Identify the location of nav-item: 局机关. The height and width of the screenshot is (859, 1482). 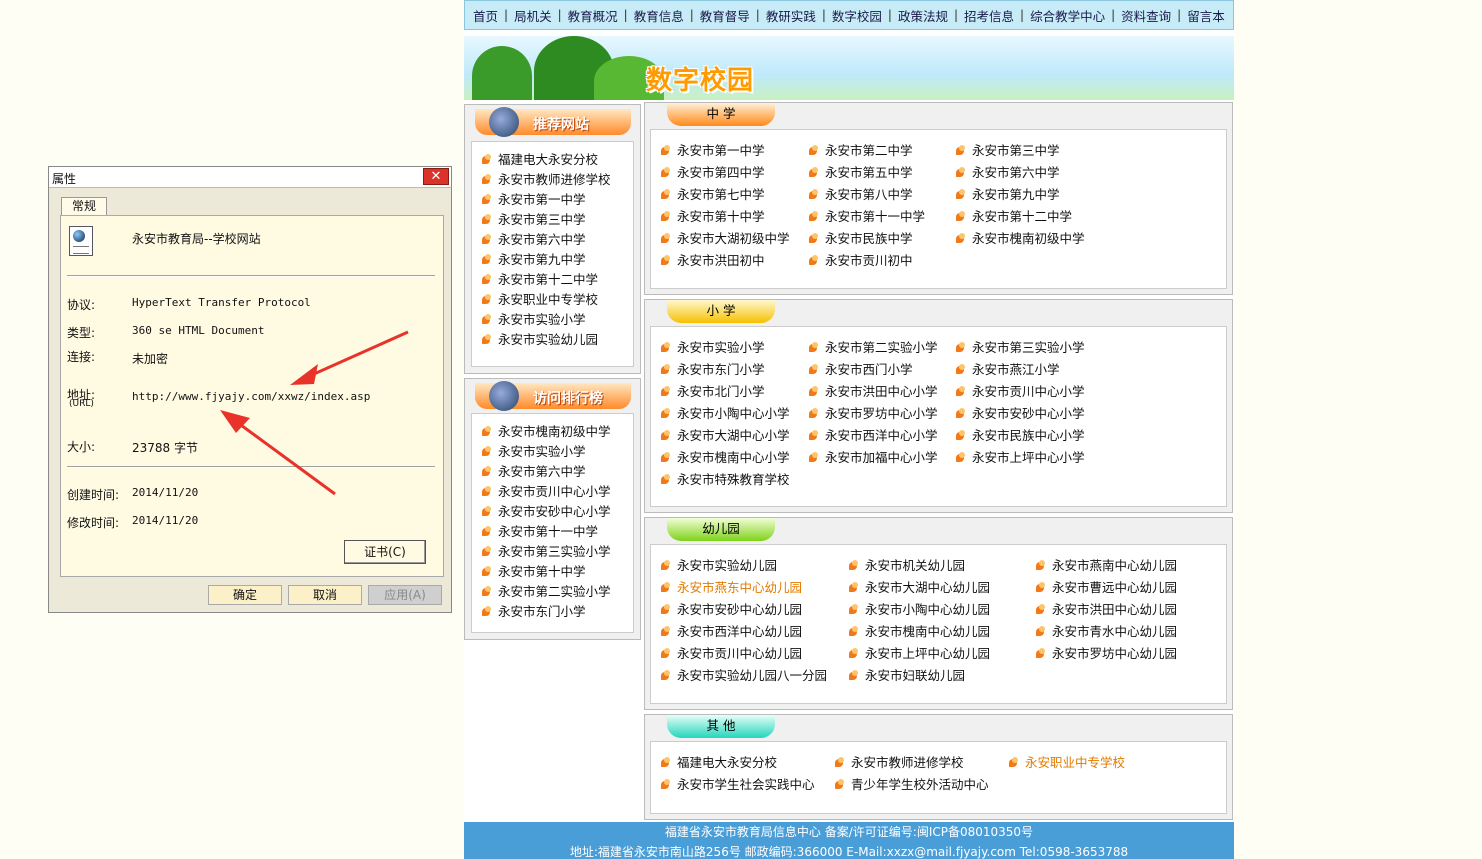
(533, 15).